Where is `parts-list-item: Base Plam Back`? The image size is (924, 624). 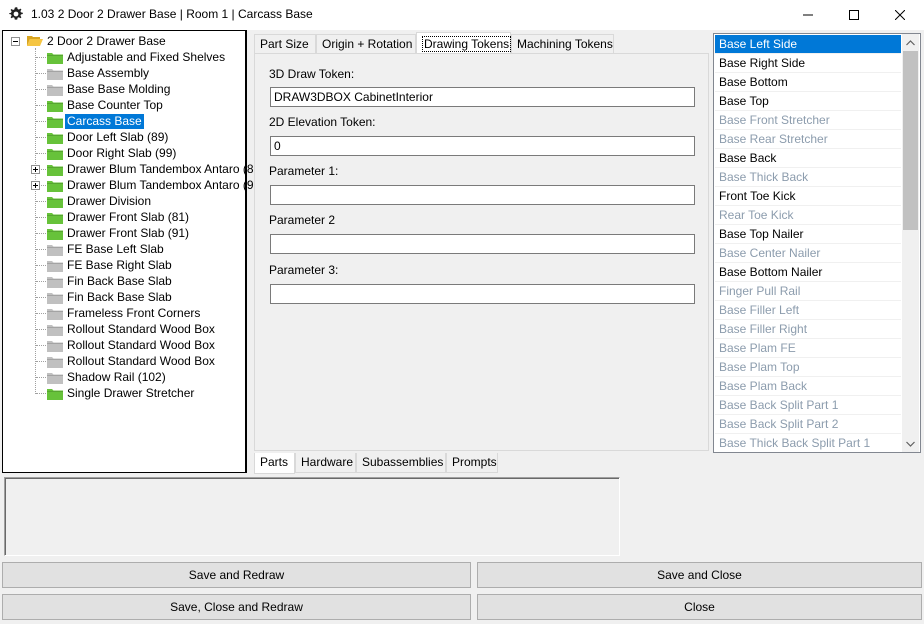
parts-list-item: Base Plam Back is located at coordinates (808, 386).